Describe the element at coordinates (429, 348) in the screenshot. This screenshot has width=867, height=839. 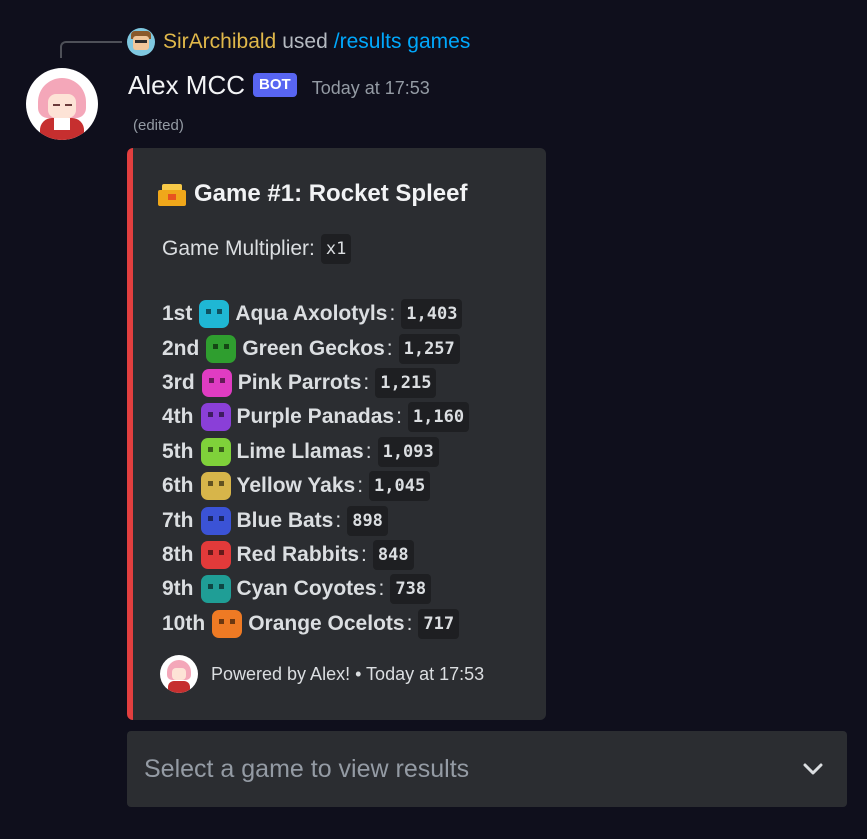
I see `team-score: 1,257` at that location.